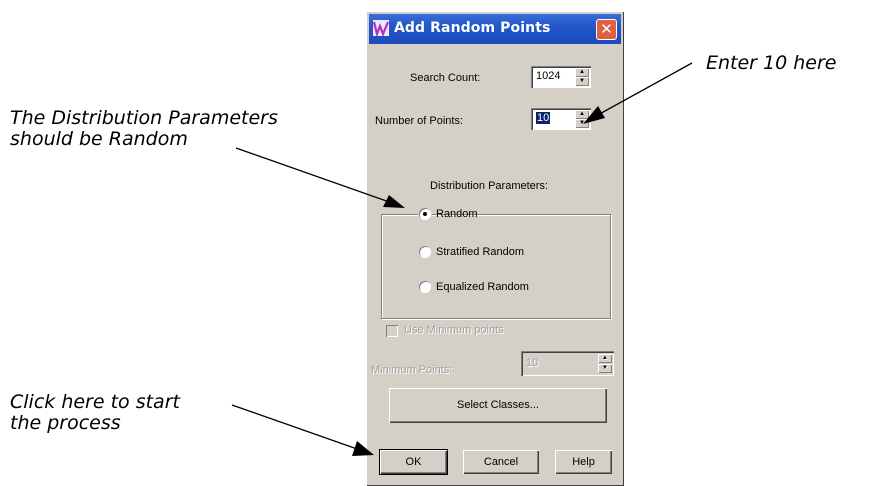  I want to click on ok-arrow-line, so click(296, 427).